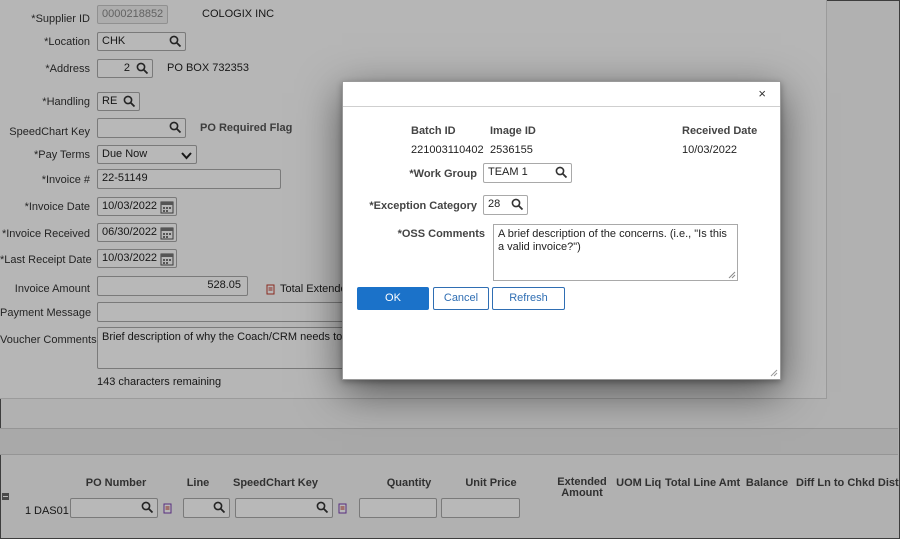  What do you see at coordinates (433, 131) in the screenshot?
I see `batch-id-label: Batch ID` at bounding box center [433, 131].